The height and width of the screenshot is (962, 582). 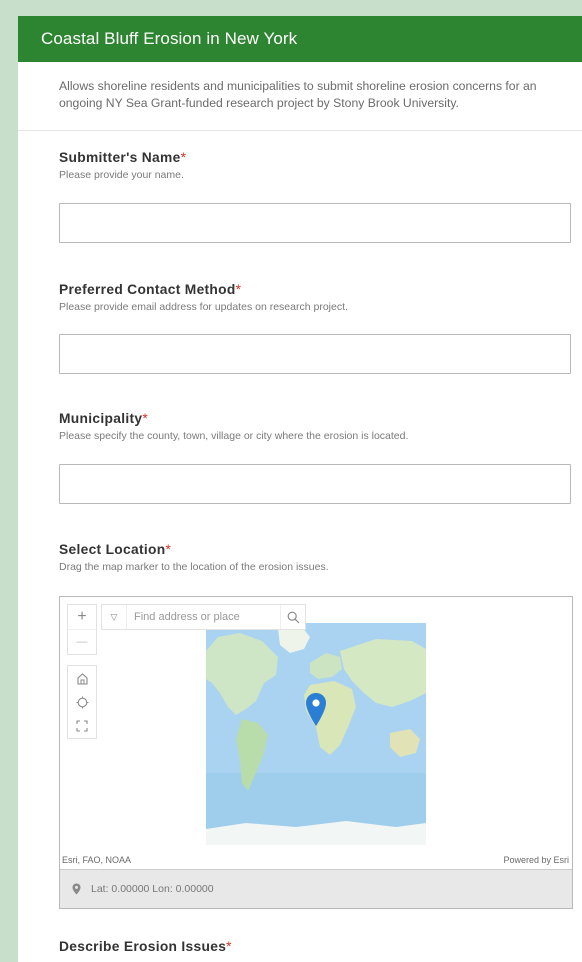 What do you see at coordinates (316, 734) in the screenshot?
I see `world-map-basemap` at bounding box center [316, 734].